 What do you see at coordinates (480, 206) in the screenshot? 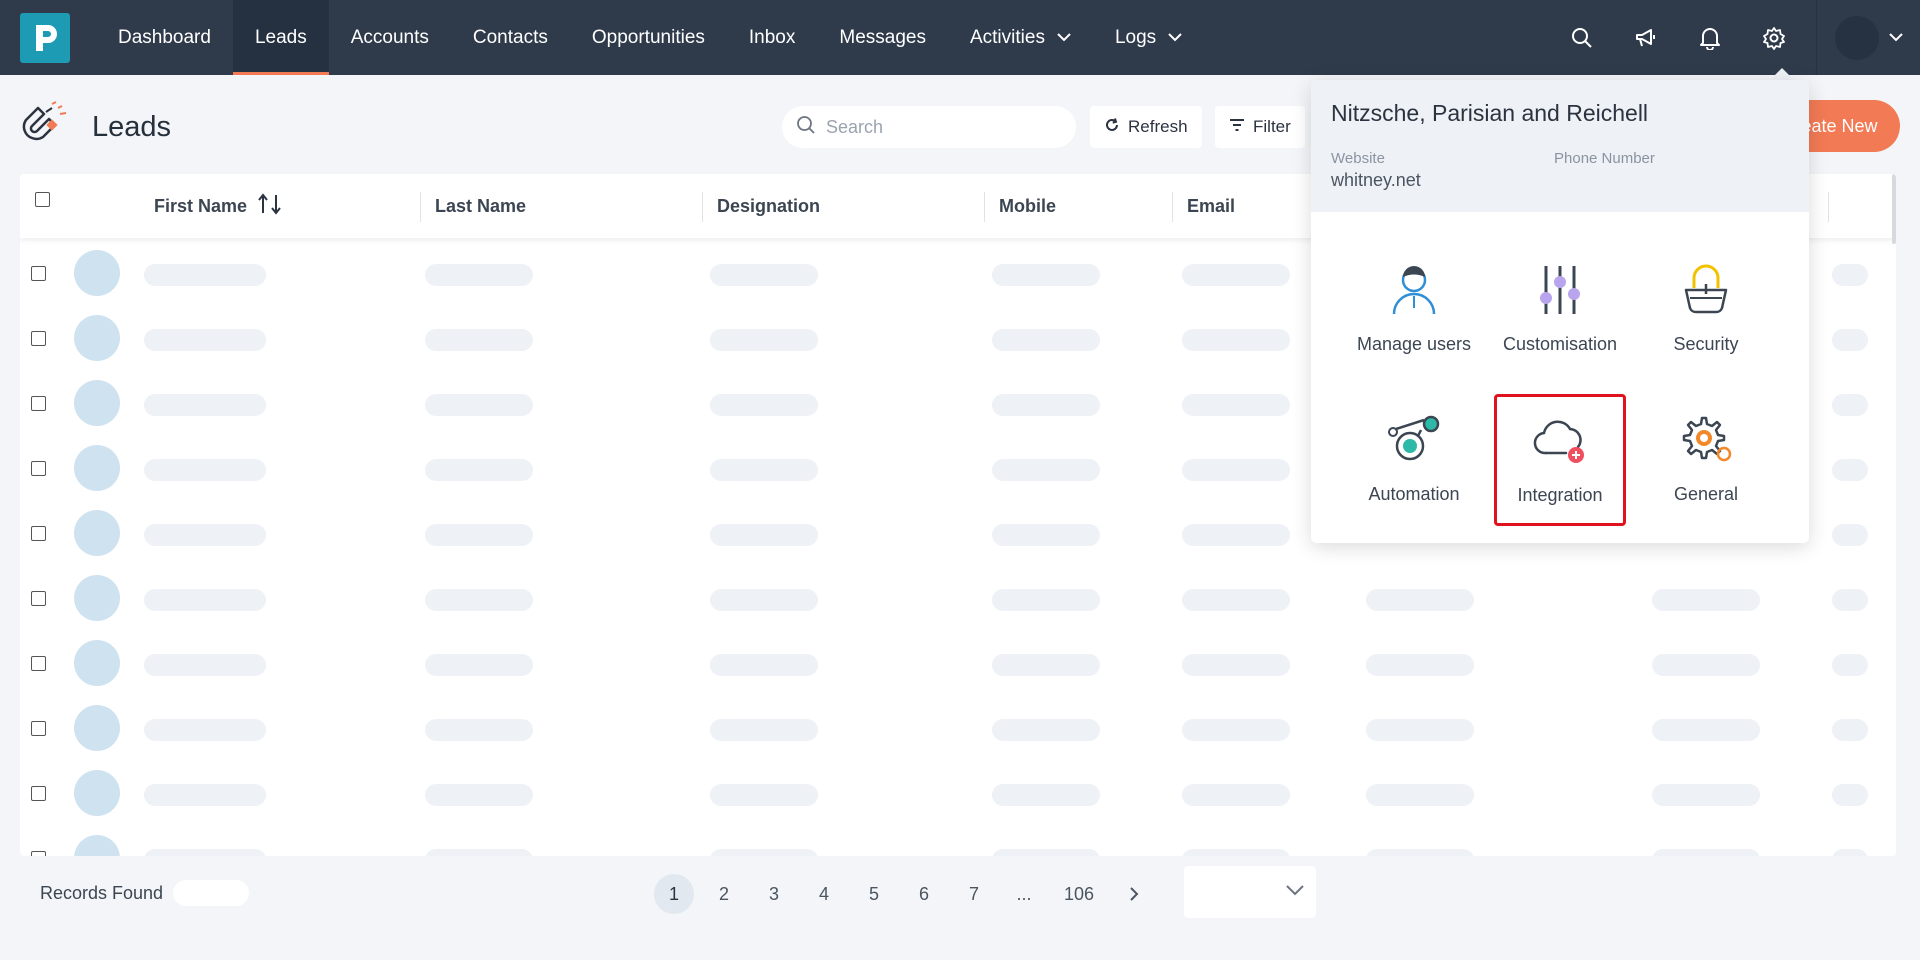
I see `column-last-name: Last Name` at bounding box center [480, 206].